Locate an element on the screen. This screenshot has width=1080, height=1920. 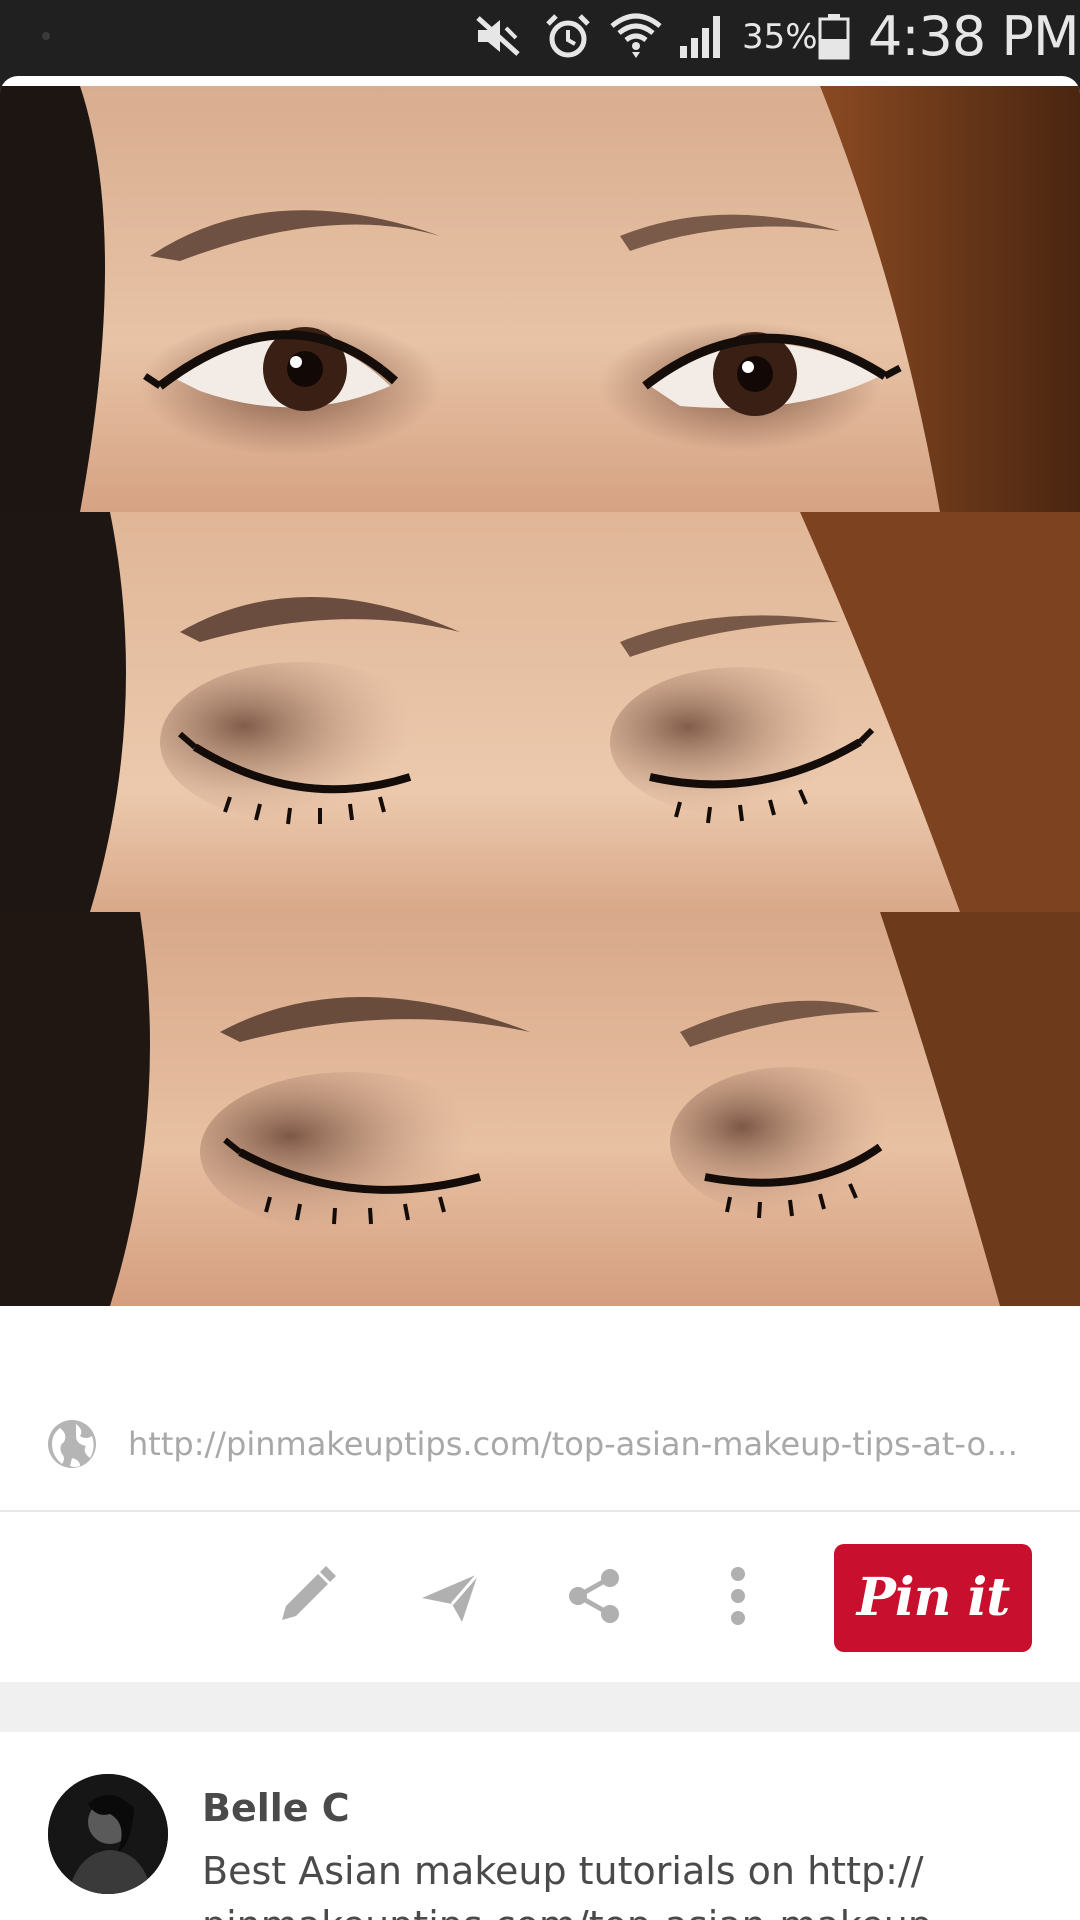
send-icon is located at coordinates (450, 1596).